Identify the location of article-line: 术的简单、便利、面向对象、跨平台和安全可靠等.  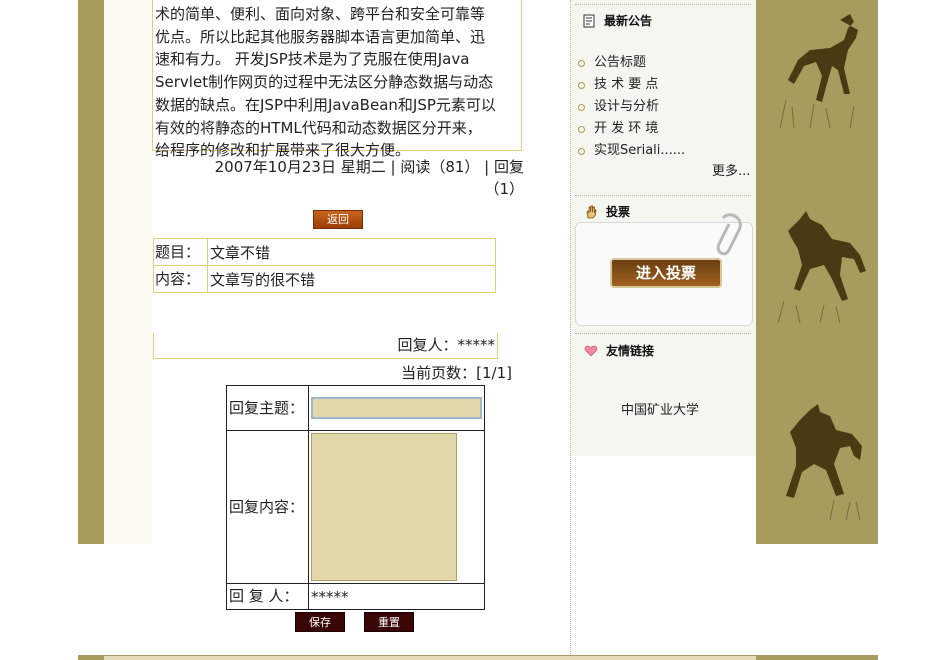
(320, 14).